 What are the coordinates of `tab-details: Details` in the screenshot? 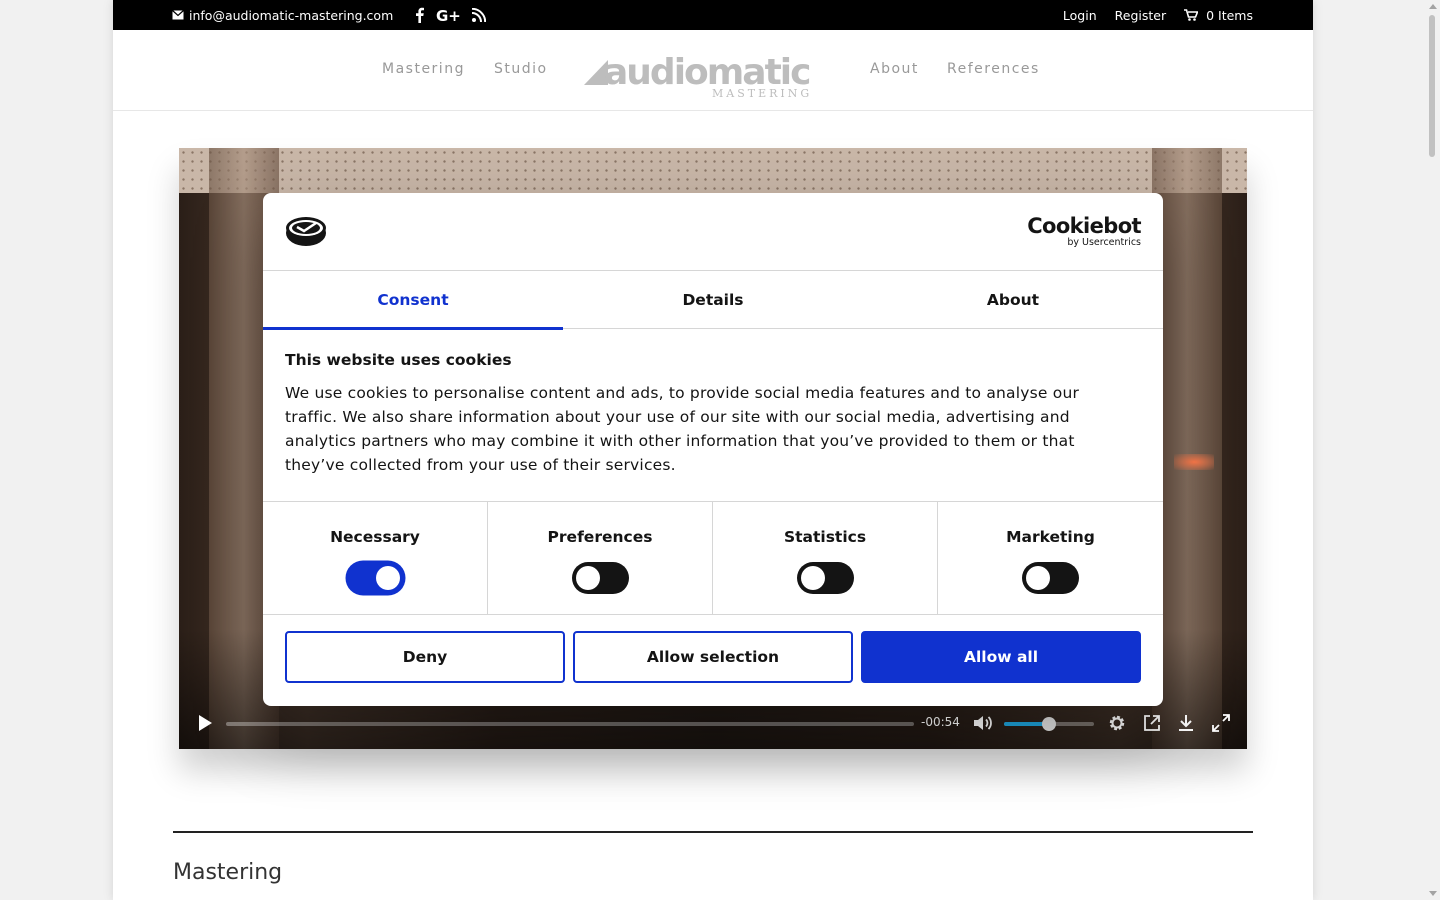 It's located at (713, 300).